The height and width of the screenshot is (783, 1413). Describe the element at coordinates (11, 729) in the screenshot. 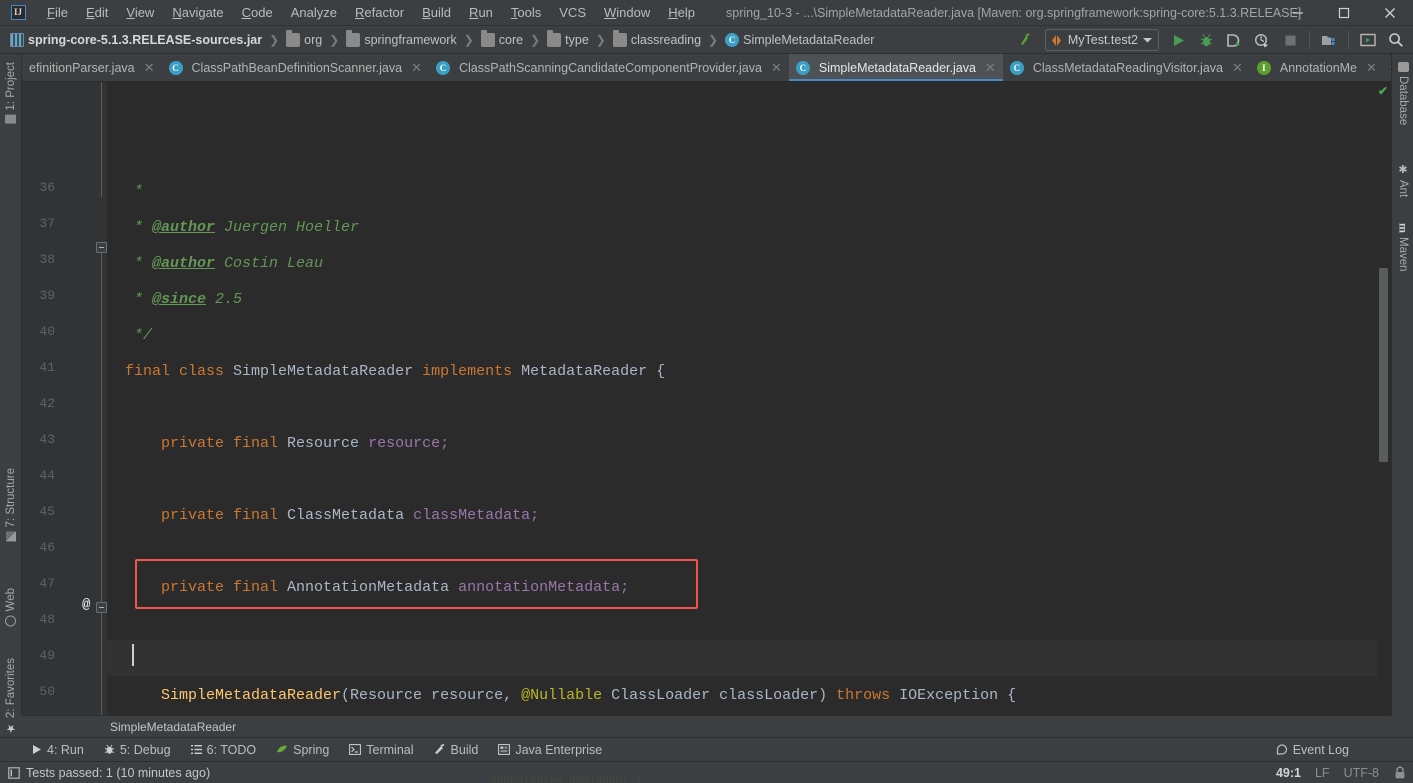

I see `star-icon: ★` at that location.